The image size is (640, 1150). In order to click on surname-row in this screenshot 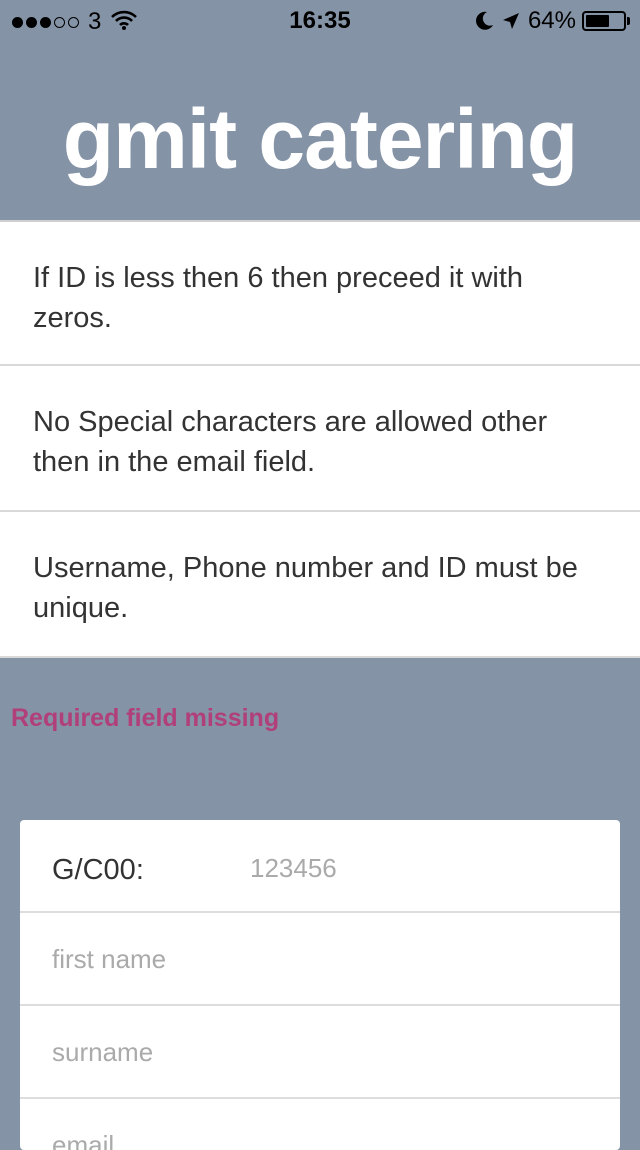, I will do `click(320, 1052)`.